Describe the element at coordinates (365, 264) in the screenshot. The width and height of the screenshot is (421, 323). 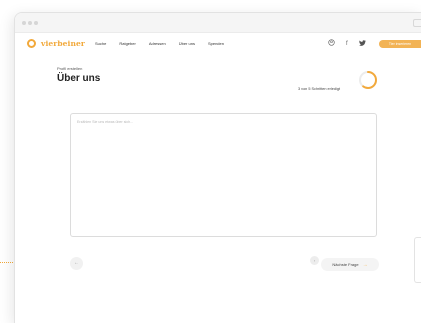
I see `arrow-right-icon: →` at that location.